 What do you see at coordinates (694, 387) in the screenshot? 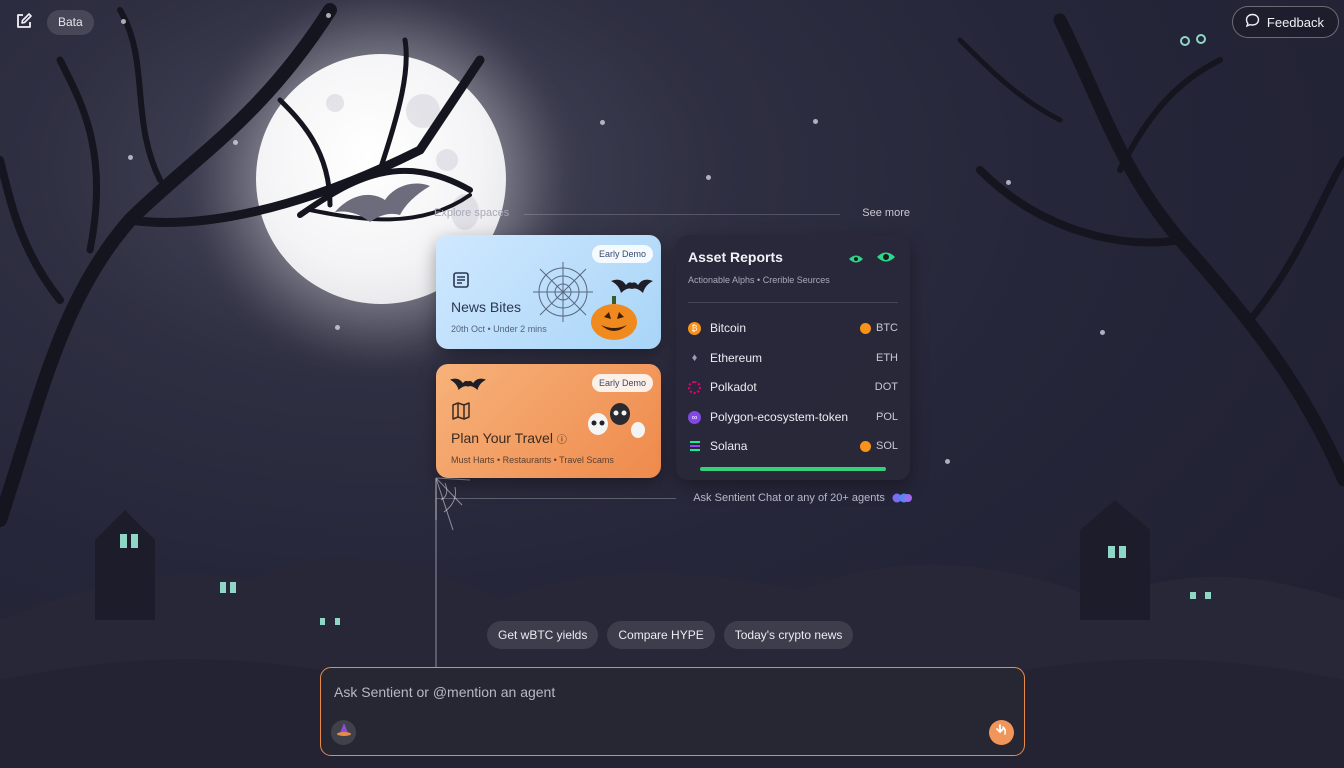
I see `polkadot-icon` at bounding box center [694, 387].